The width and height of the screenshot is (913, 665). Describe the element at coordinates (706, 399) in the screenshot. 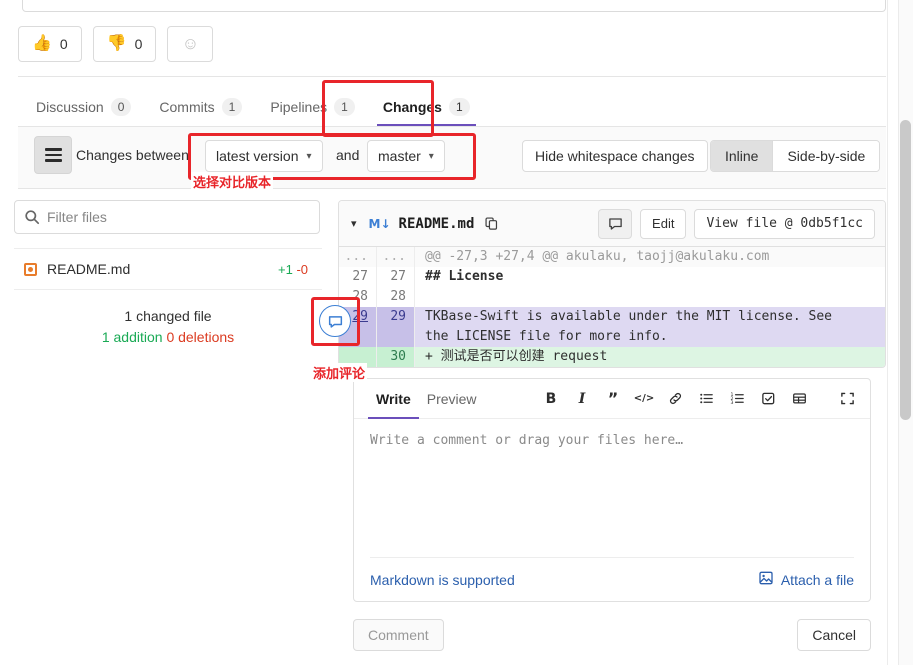

I see `bulleted-list-icon` at that location.